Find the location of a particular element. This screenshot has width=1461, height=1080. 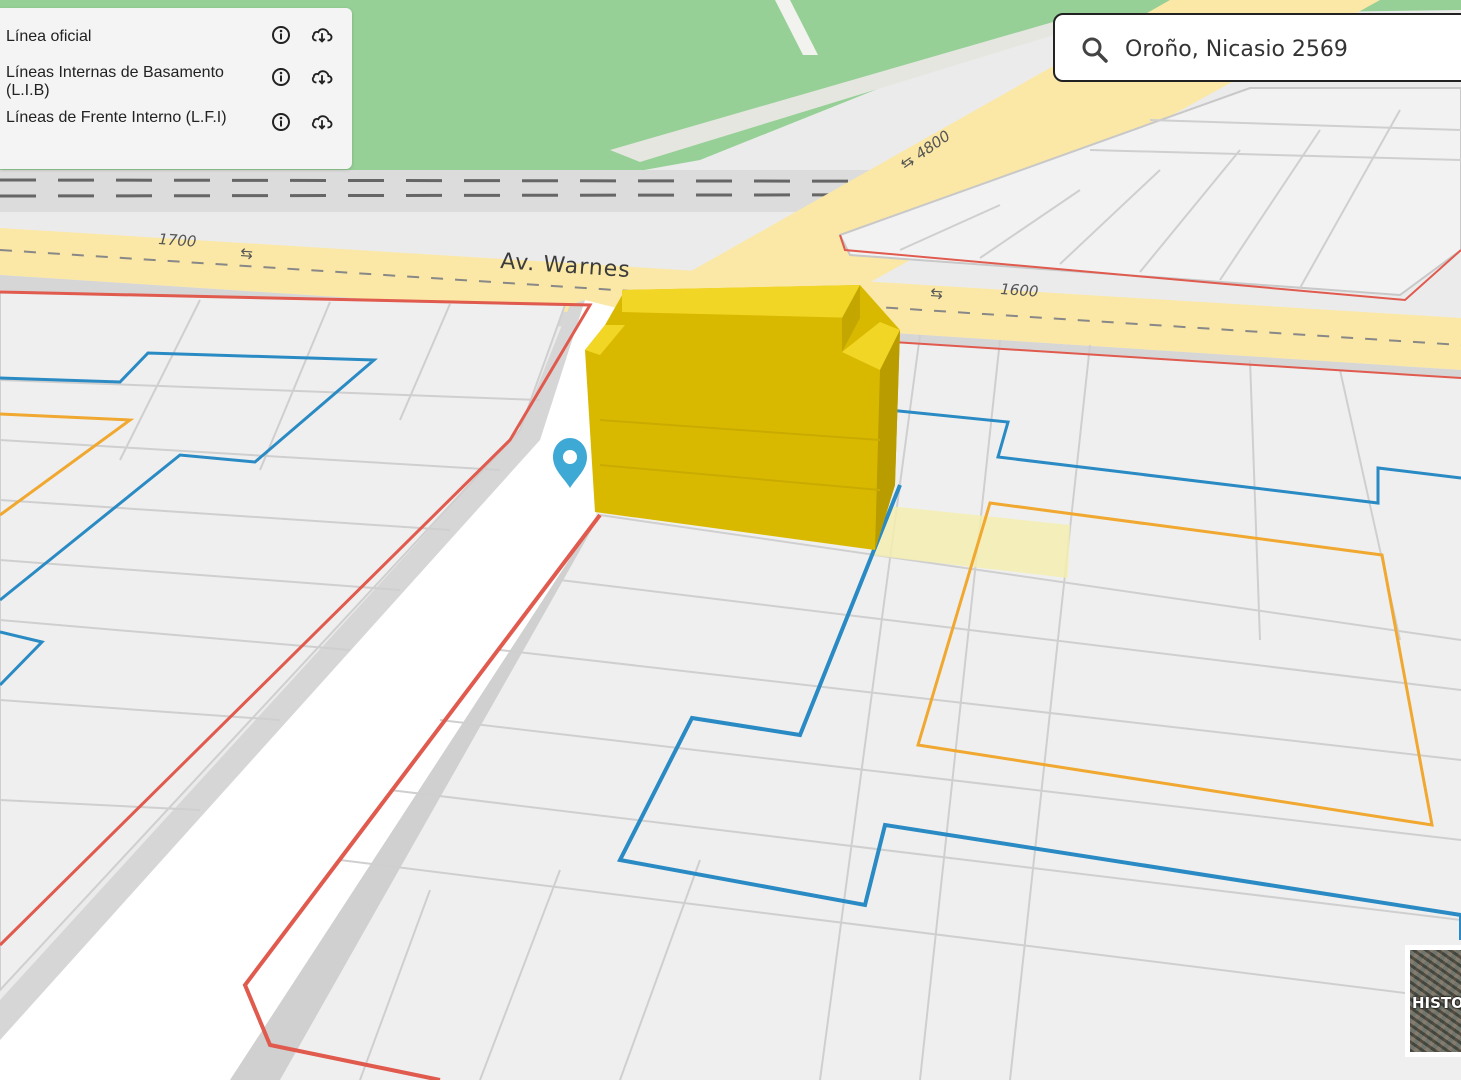

layer-row-lfi: Líneas de Frente Interno (L.F.I) is located at coordinates (176, 127).